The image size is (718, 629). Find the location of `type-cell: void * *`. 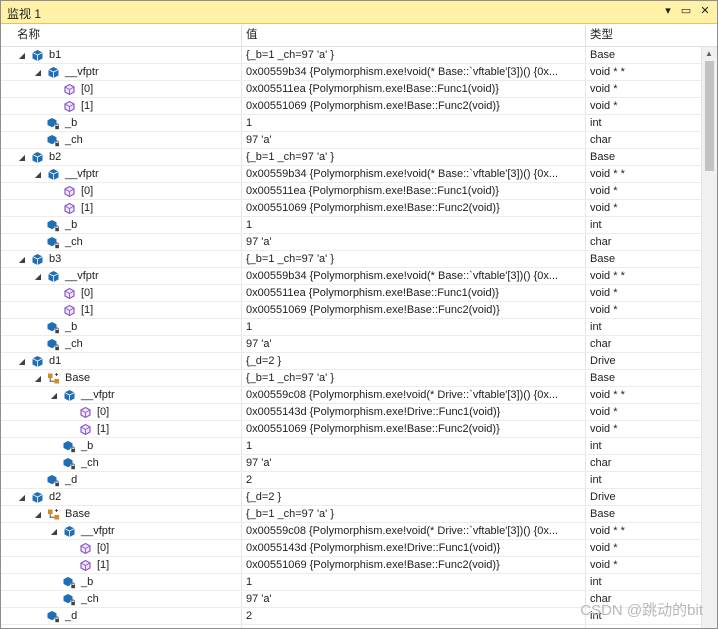

type-cell: void * * is located at coordinates (607, 174).